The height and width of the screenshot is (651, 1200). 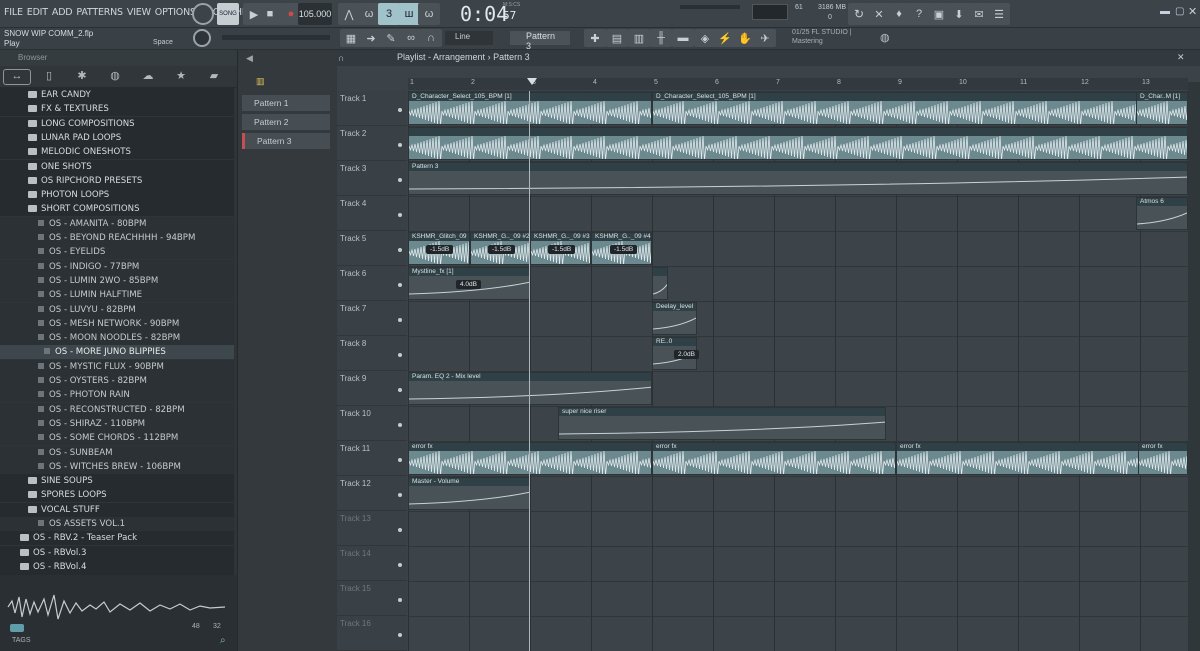 What do you see at coordinates (372, 213) in the screenshot?
I see `track-header: Track 4` at bounding box center [372, 213].